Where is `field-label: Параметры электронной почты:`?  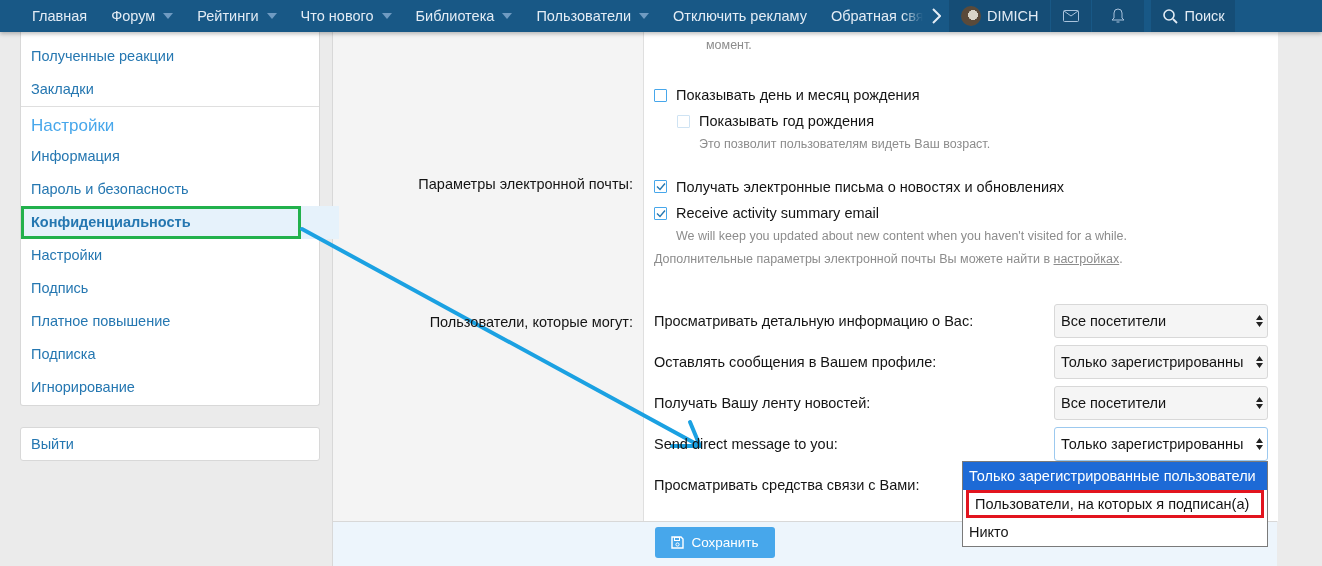 field-label: Параметры электронной почты: is located at coordinates (525, 184).